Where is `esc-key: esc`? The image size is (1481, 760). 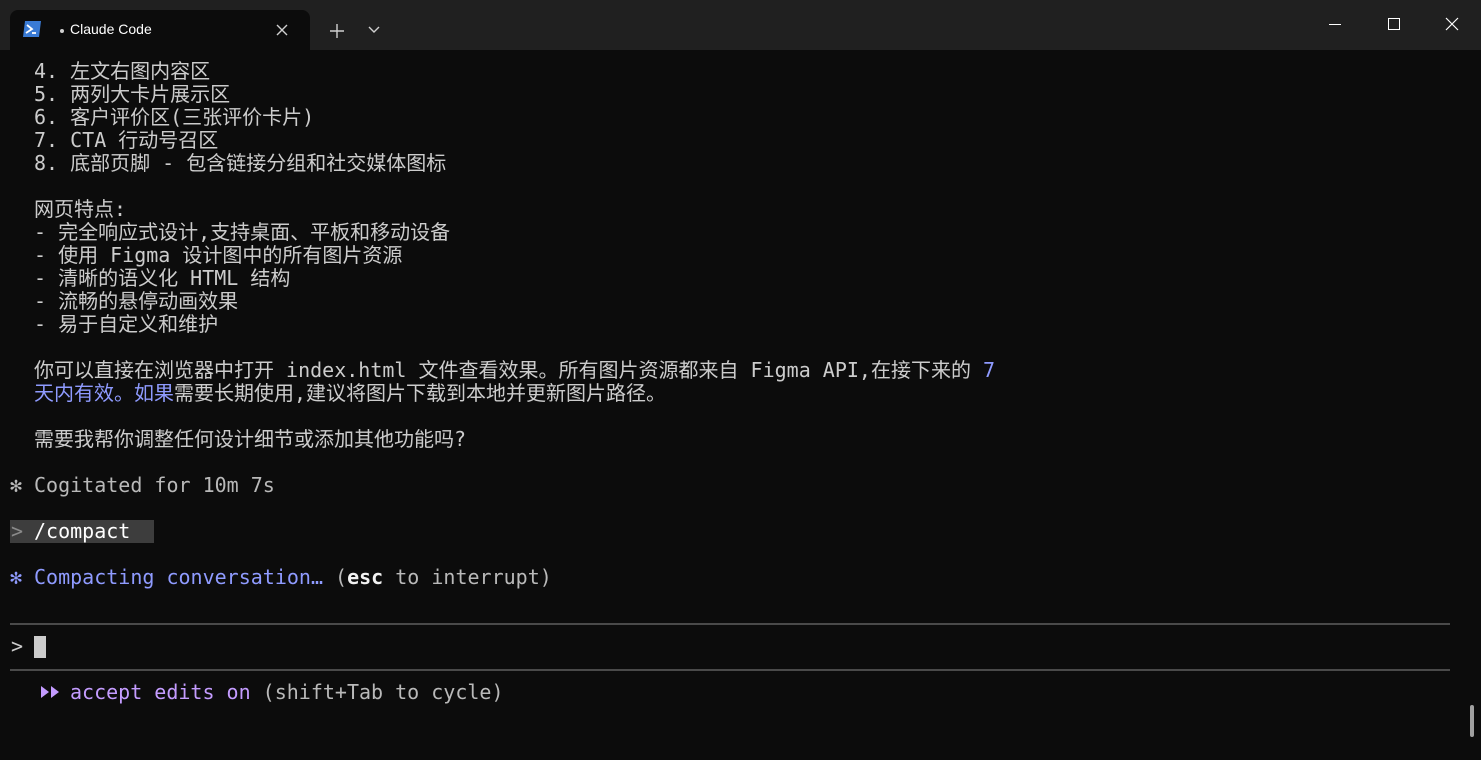 esc-key: esc is located at coordinates (365, 577).